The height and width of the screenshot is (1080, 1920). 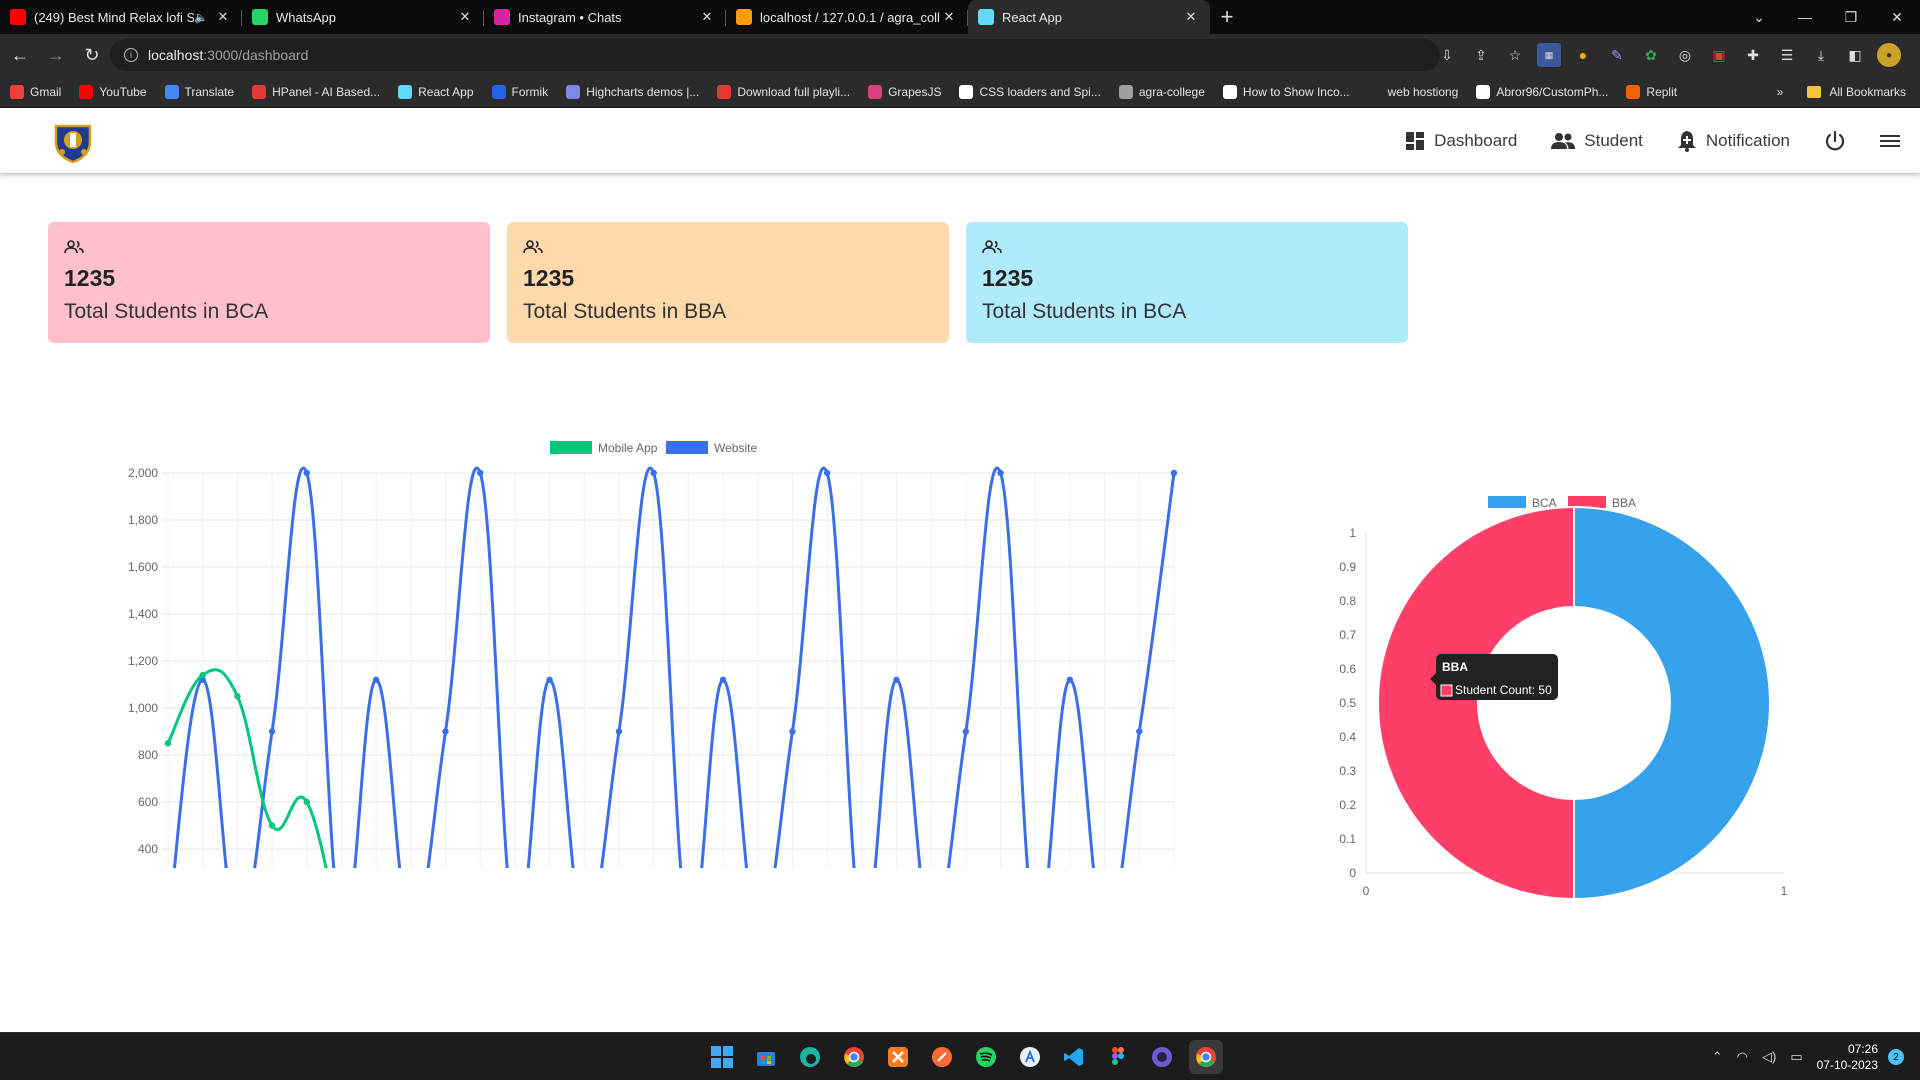 I want to click on logout-button, so click(x=1835, y=141).